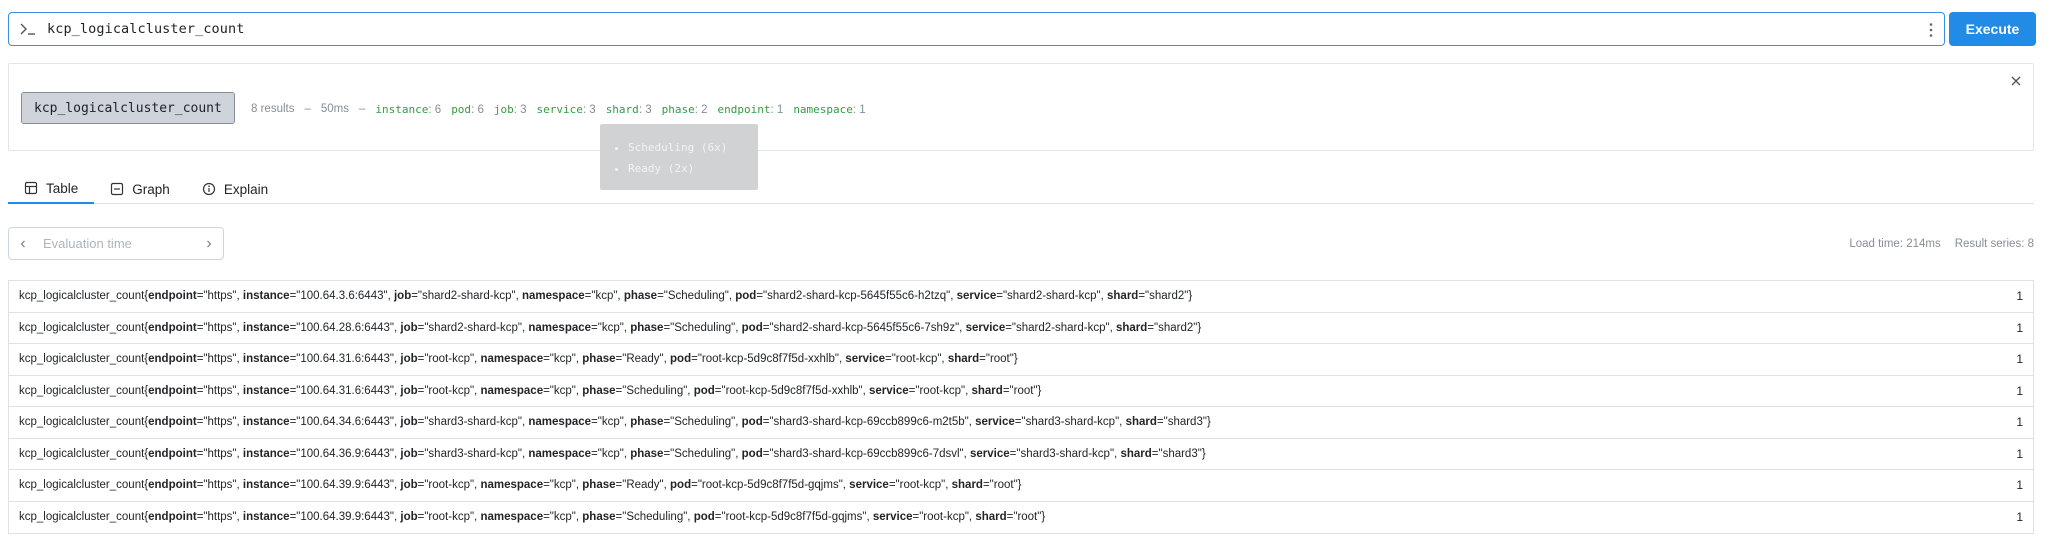  Describe the element at coordinates (145, 29) in the screenshot. I see `query-expression: kcp_logicalcluster_count` at that location.